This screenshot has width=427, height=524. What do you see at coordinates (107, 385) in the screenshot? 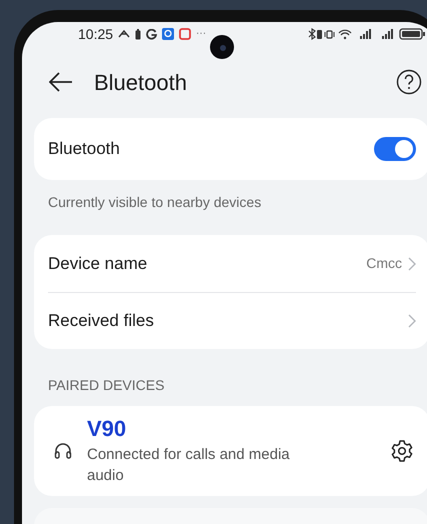
I see `section-heading: PAIRED DEVICES` at bounding box center [107, 385].